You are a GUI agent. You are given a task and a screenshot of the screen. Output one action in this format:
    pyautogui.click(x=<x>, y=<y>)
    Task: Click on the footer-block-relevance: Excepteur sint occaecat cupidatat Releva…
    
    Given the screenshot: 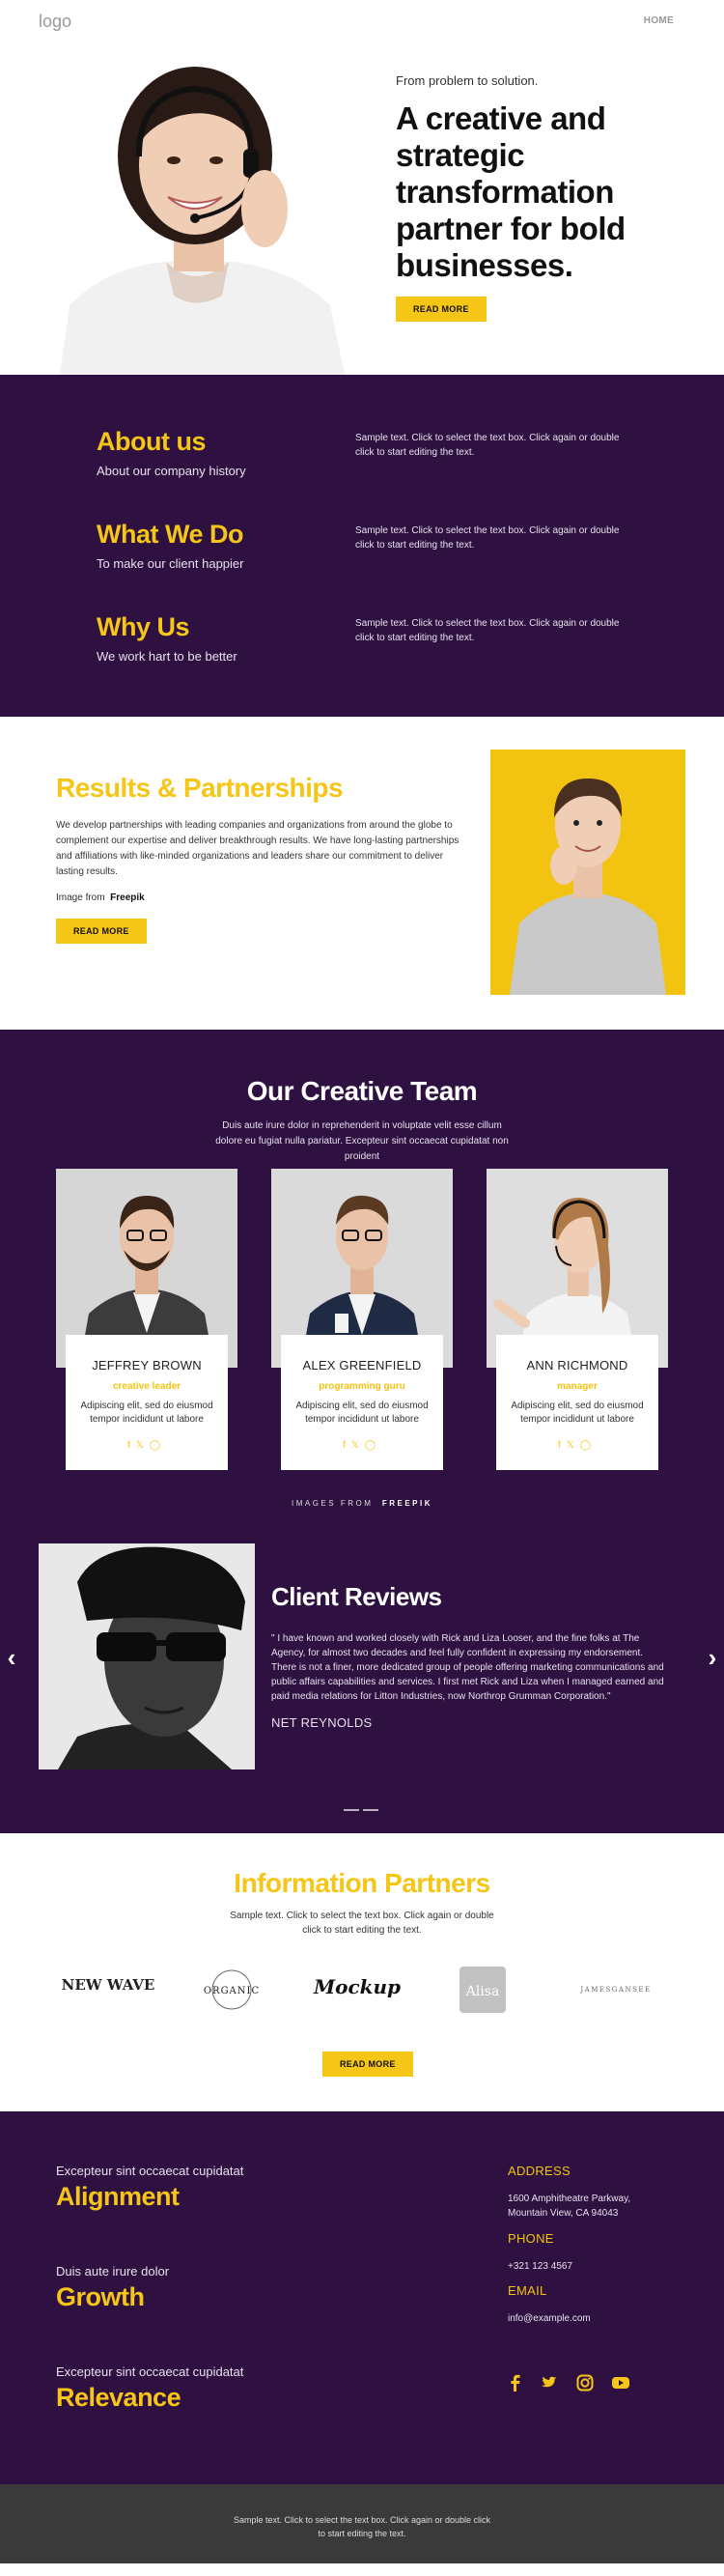 What is the action you would take?
    pyautogui.click(x=150, y=2388)
    